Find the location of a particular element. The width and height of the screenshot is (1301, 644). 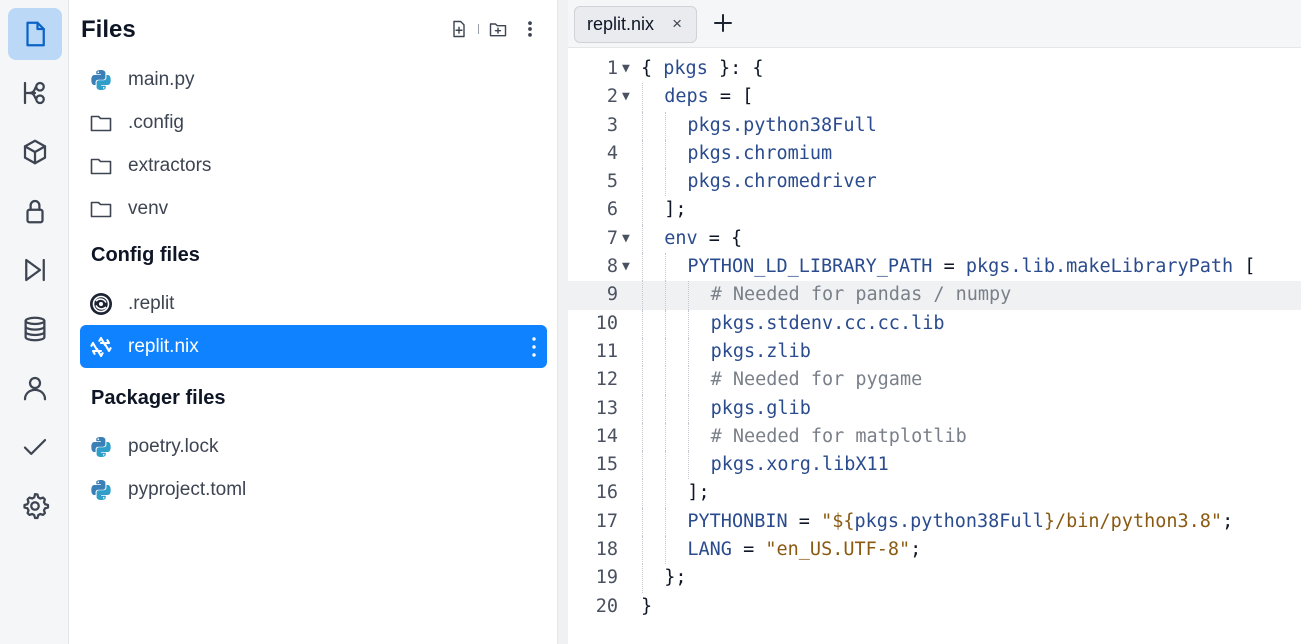

code-line: 19}; is located at coordinates (934, 578).